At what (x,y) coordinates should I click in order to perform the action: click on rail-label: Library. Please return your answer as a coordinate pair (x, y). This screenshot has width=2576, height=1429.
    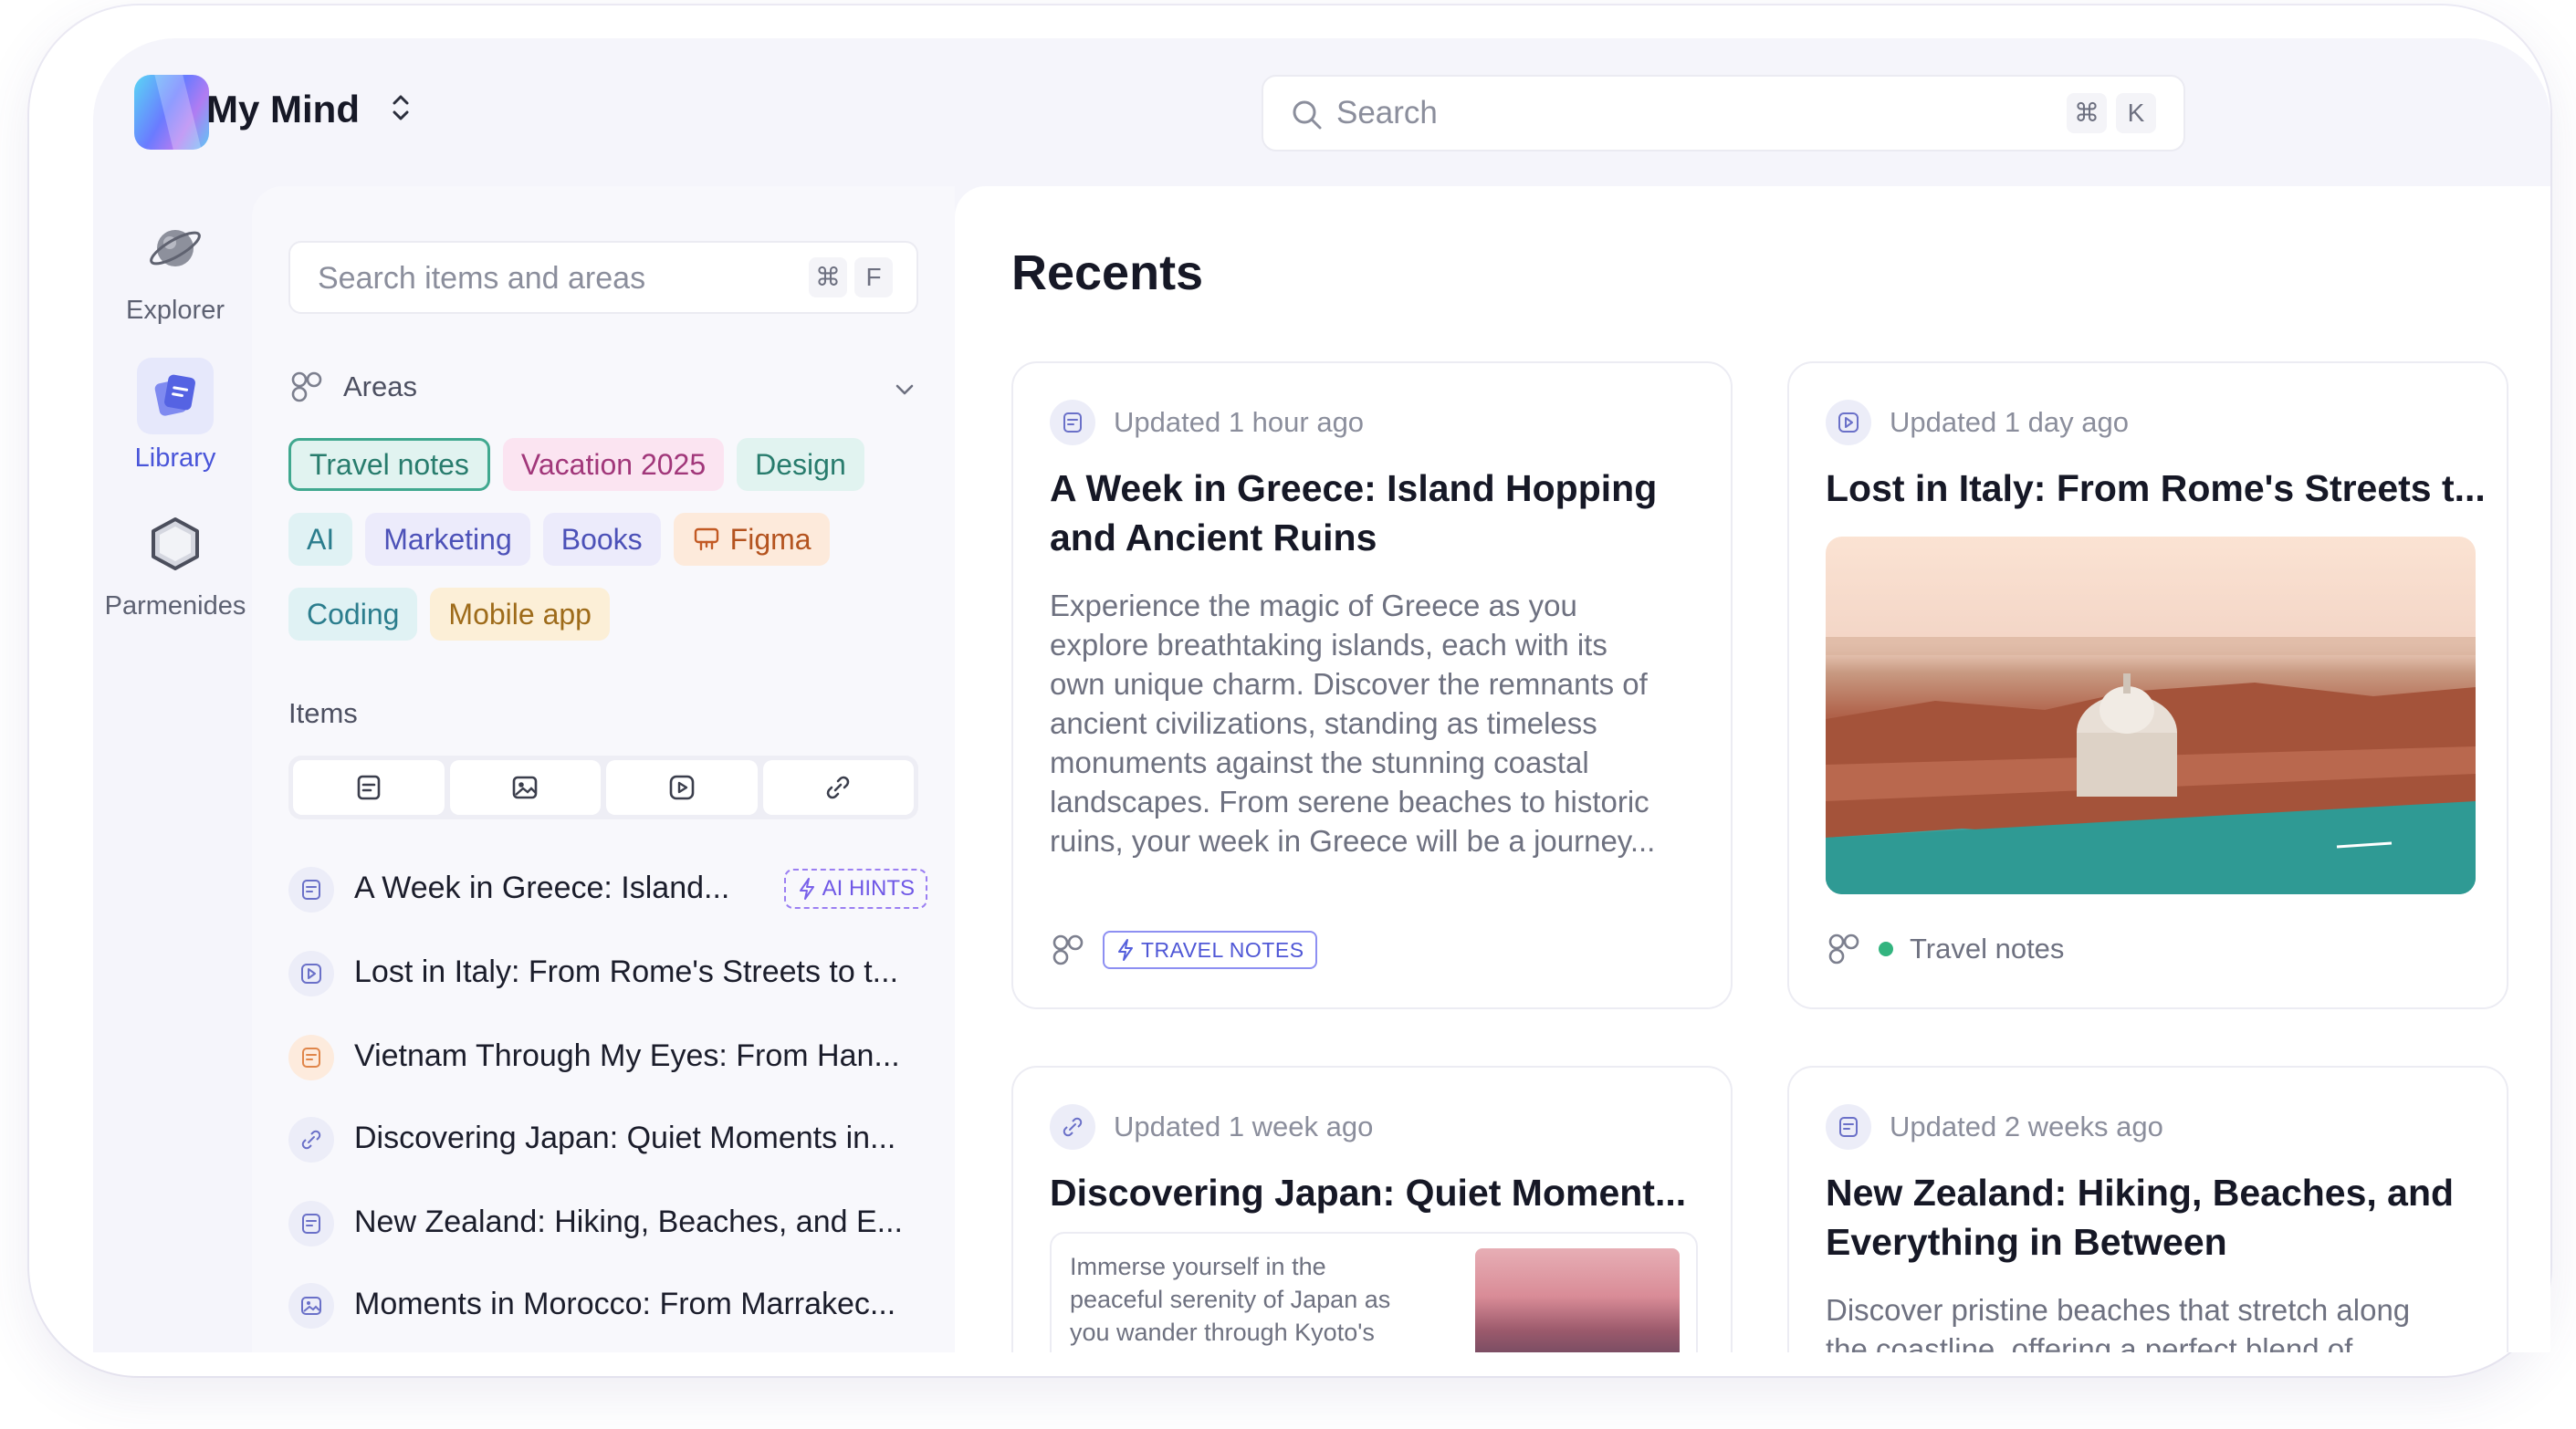
    Looking at the image, I should click on (175, 458).